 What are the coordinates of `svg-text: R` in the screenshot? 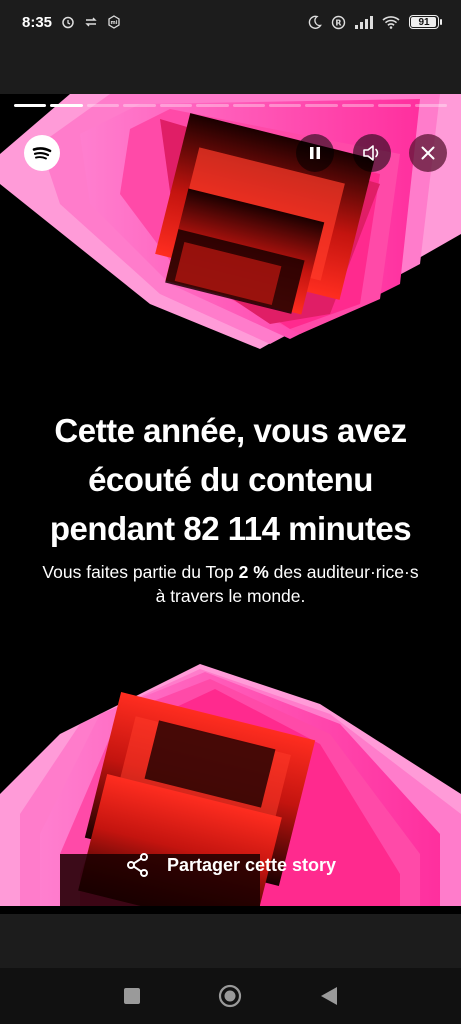 It's located at (338, 22).